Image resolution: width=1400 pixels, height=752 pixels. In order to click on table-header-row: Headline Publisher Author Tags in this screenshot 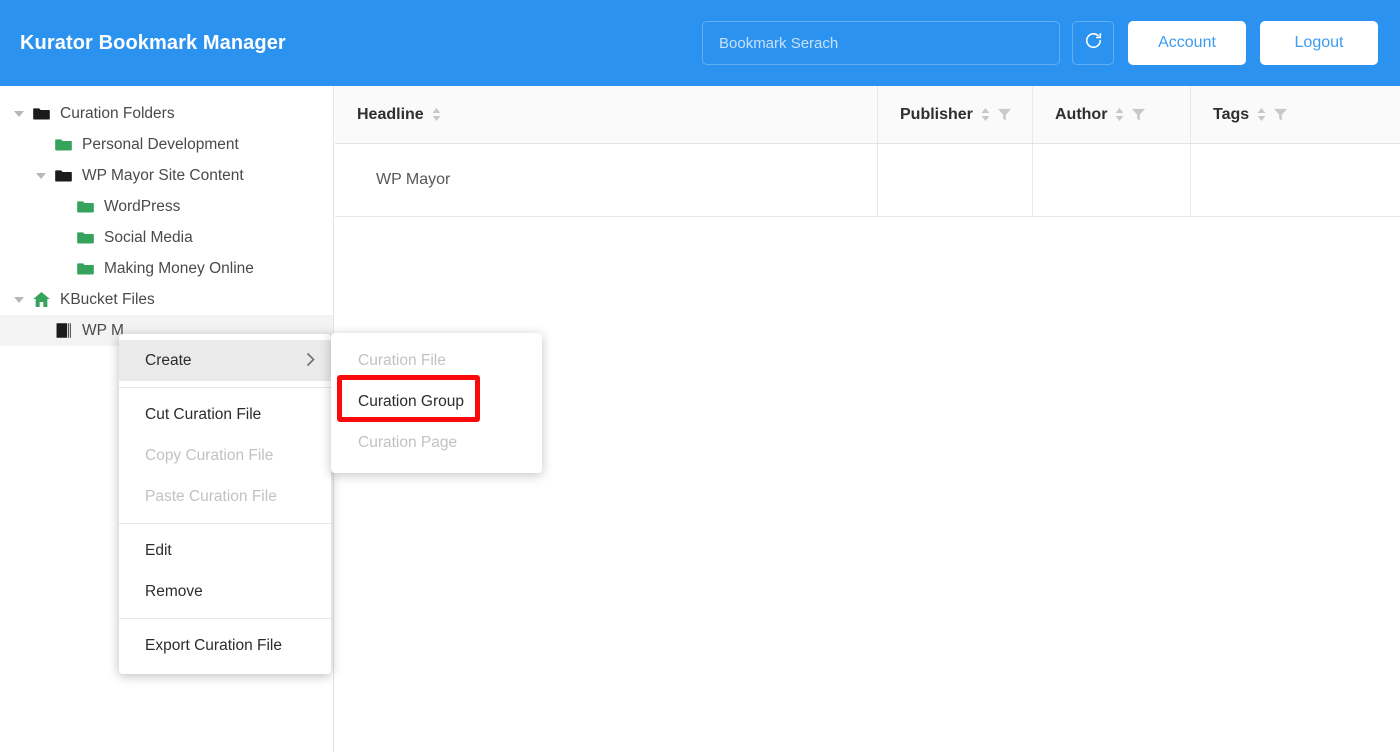, I will do `click(867, 115)`.